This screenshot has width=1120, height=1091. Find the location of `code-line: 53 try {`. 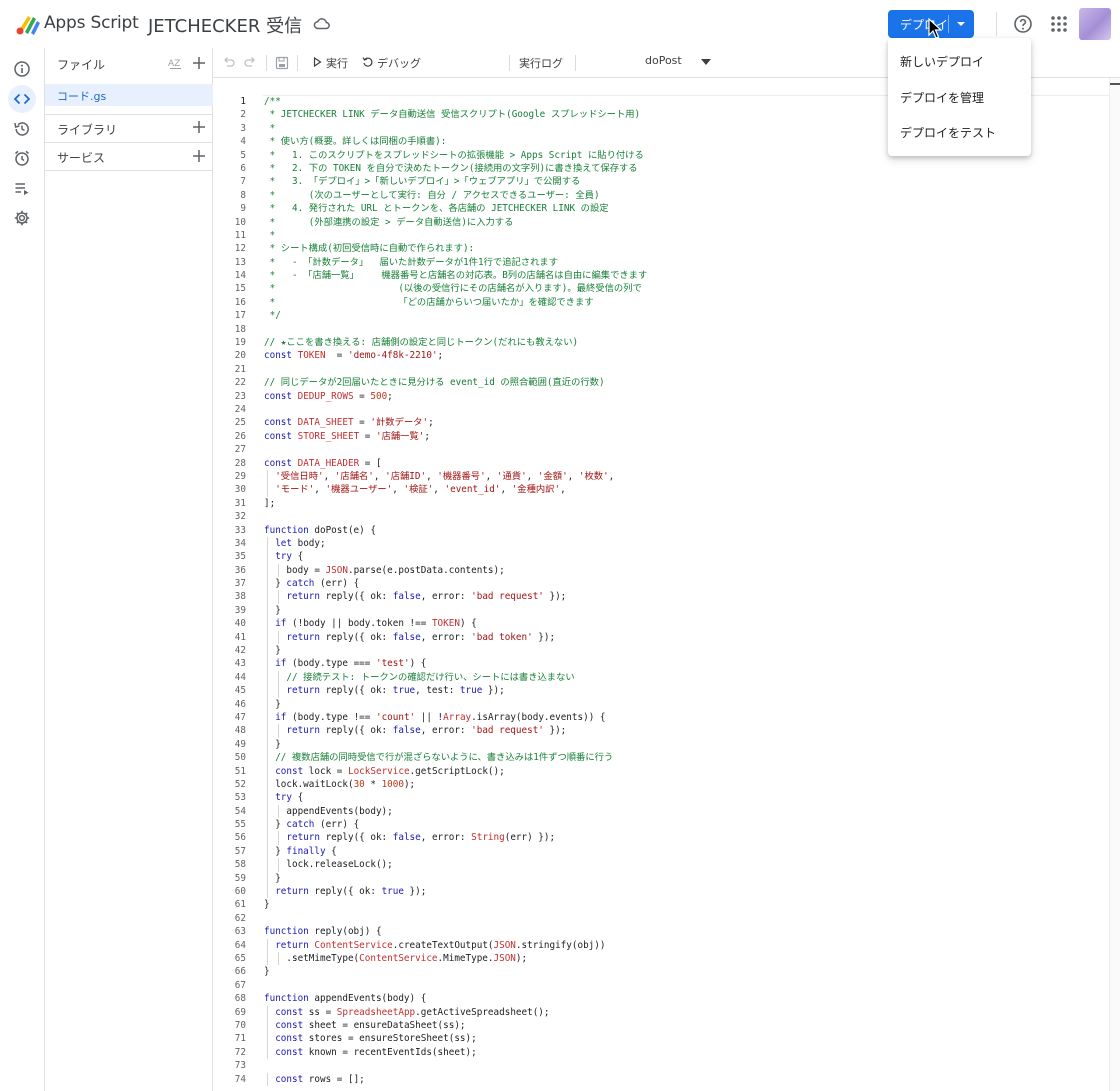

code-line: 53 try { is located at coordinates (661, 798).